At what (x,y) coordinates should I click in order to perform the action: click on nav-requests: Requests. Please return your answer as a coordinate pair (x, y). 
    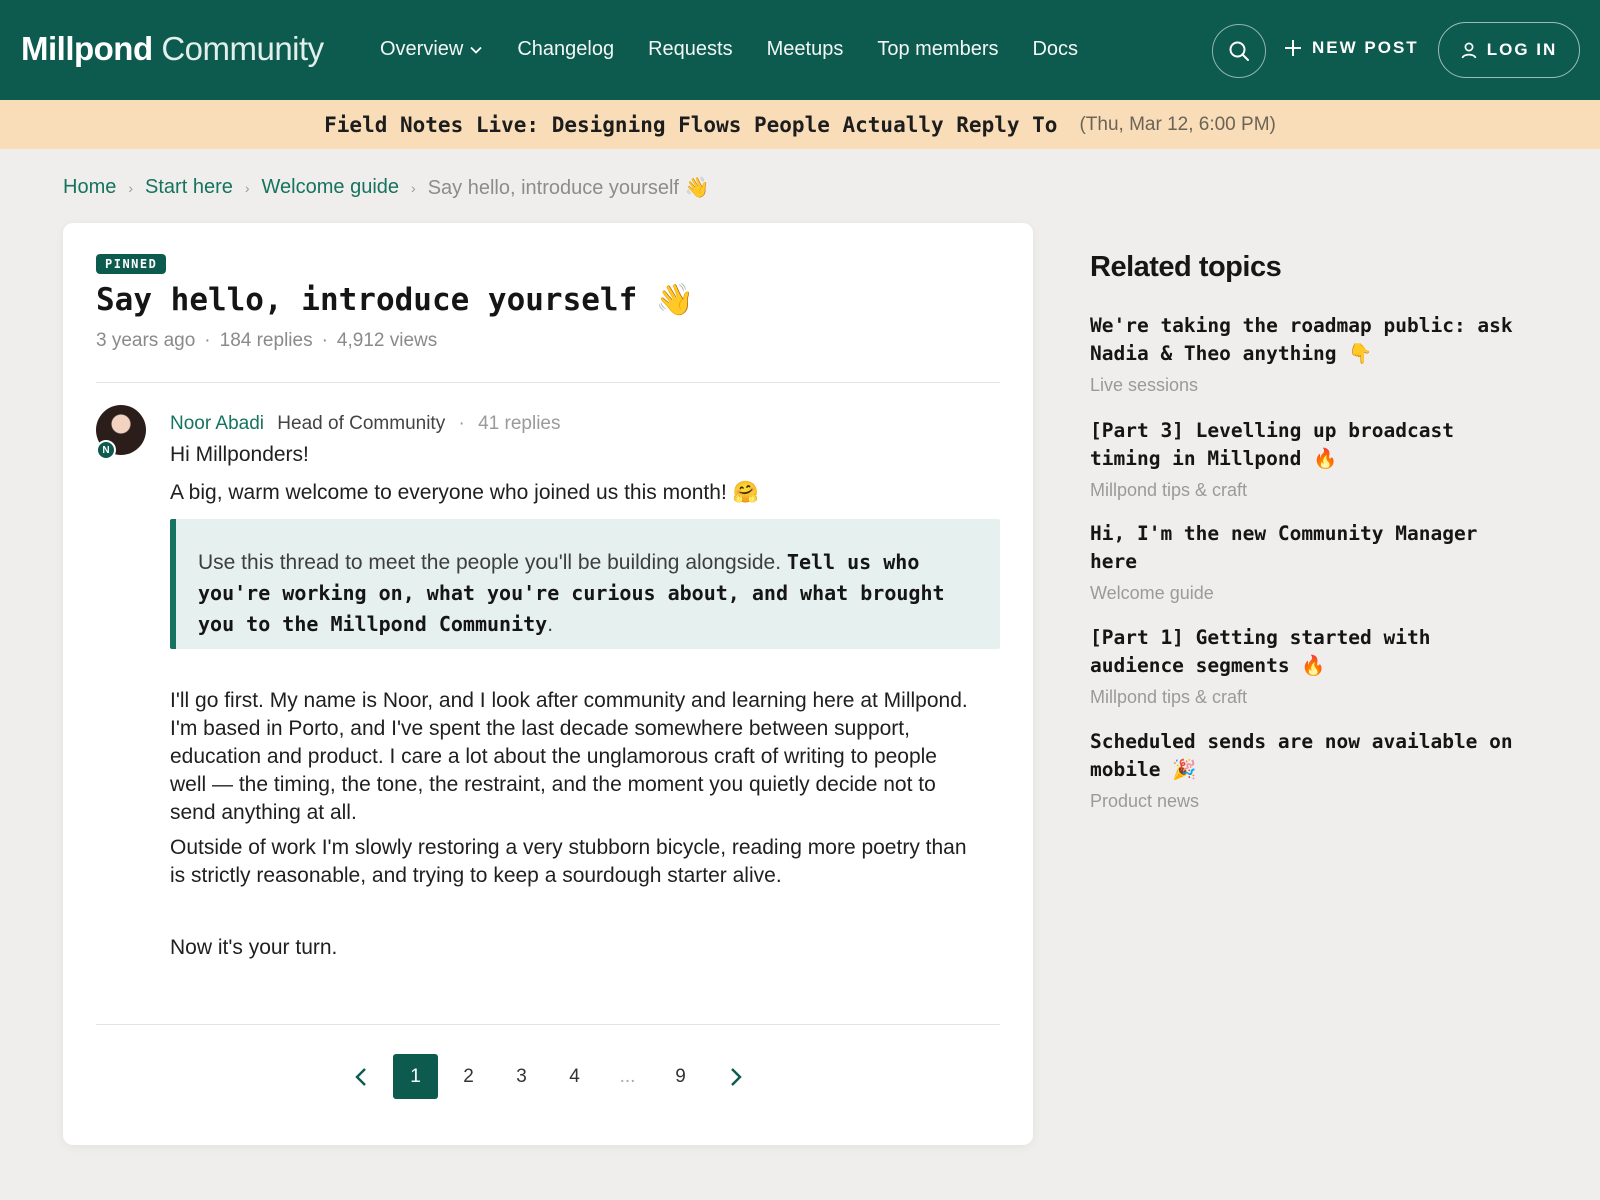
    Looking at the image, I should click on (690, 49).